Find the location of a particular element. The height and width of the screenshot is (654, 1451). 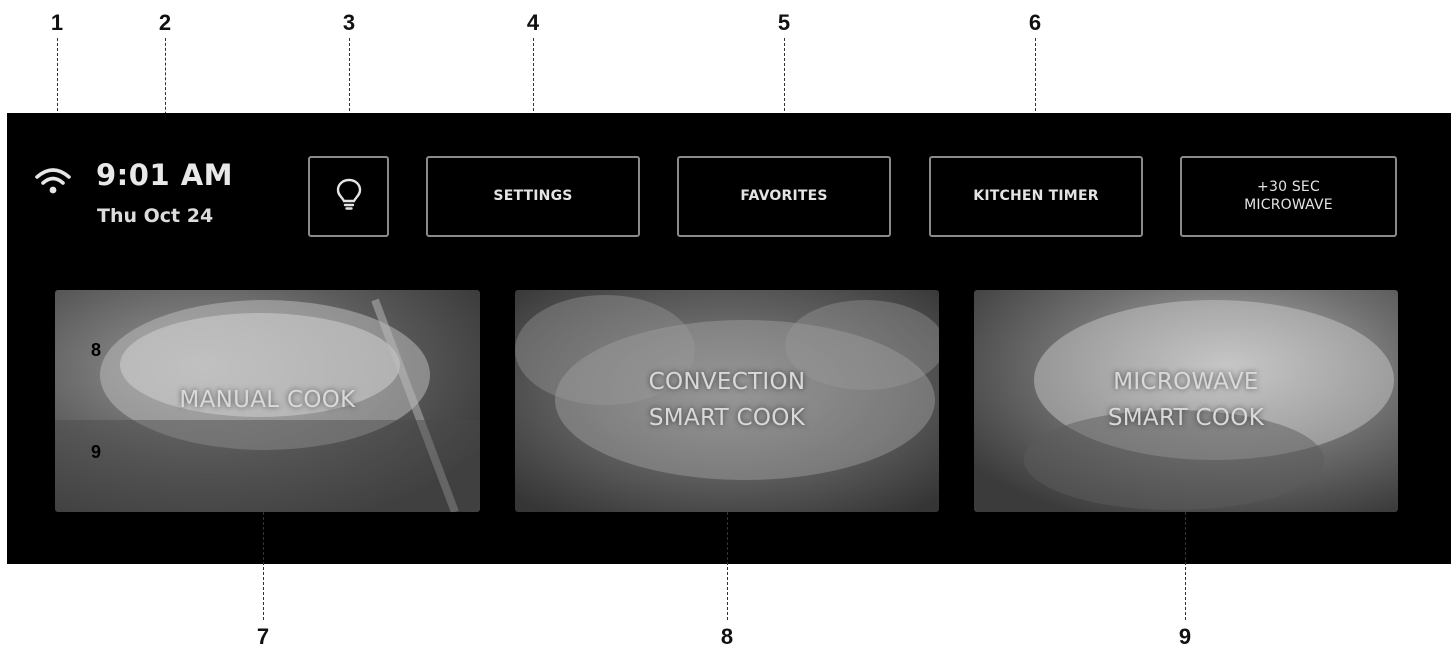

microwave-smart-cook-label: MICROWAVE SMART COOK is located at coordinates (1186, 400).